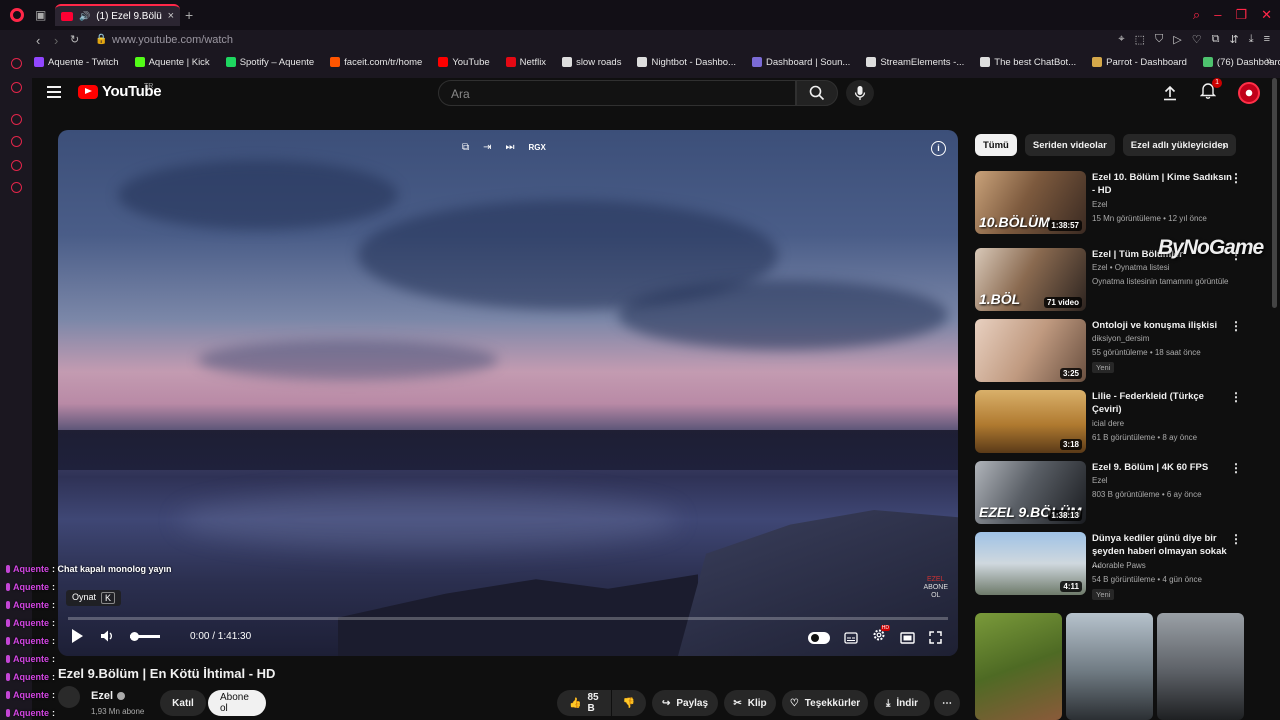  Describe the element at coordinates (269, 62) in the screenshot. I see `bookmark-item: Spotify – Aquente` at that location.